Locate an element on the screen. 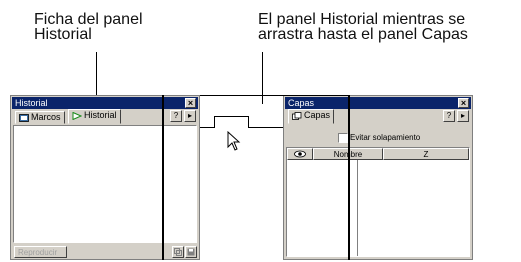  historial-menu-icon: ▸ is located at coordinates (190, 116).